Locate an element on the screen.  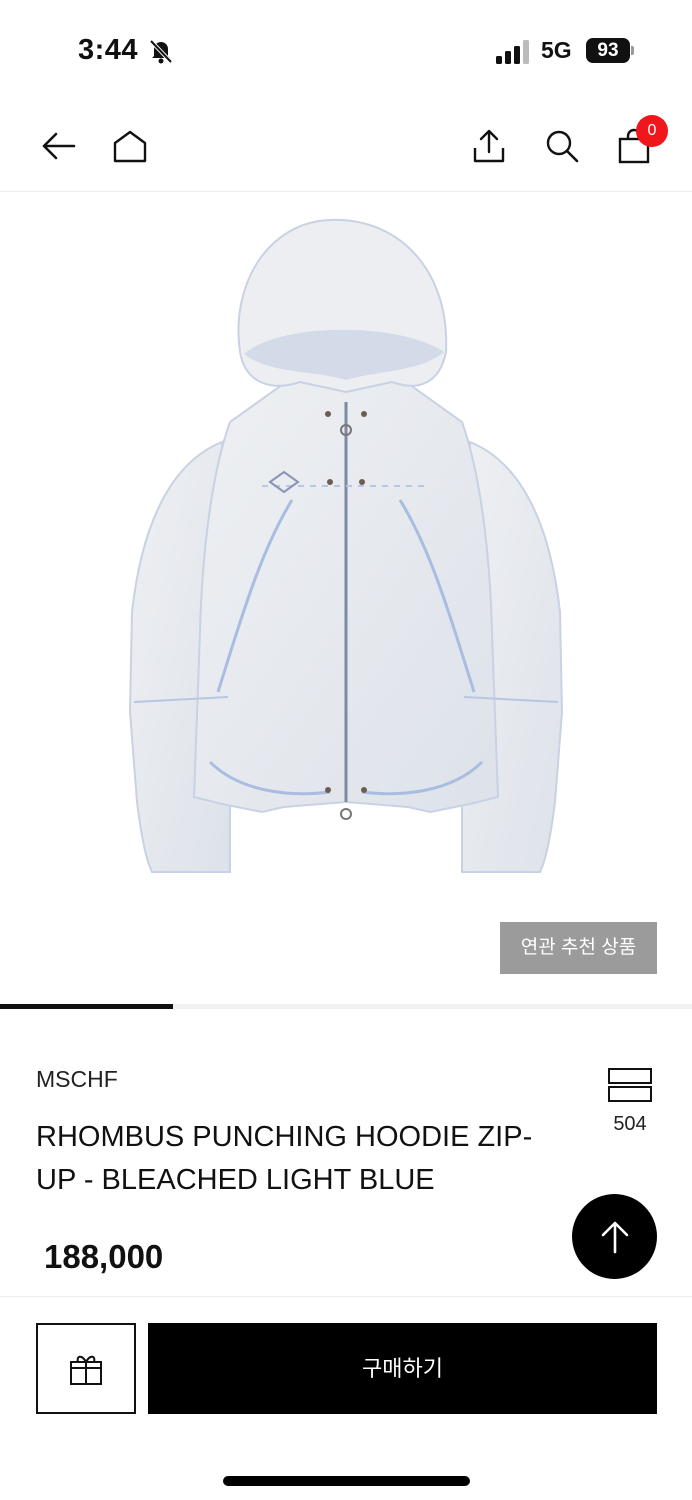
gift-button is located at coordinates (86, 1368).